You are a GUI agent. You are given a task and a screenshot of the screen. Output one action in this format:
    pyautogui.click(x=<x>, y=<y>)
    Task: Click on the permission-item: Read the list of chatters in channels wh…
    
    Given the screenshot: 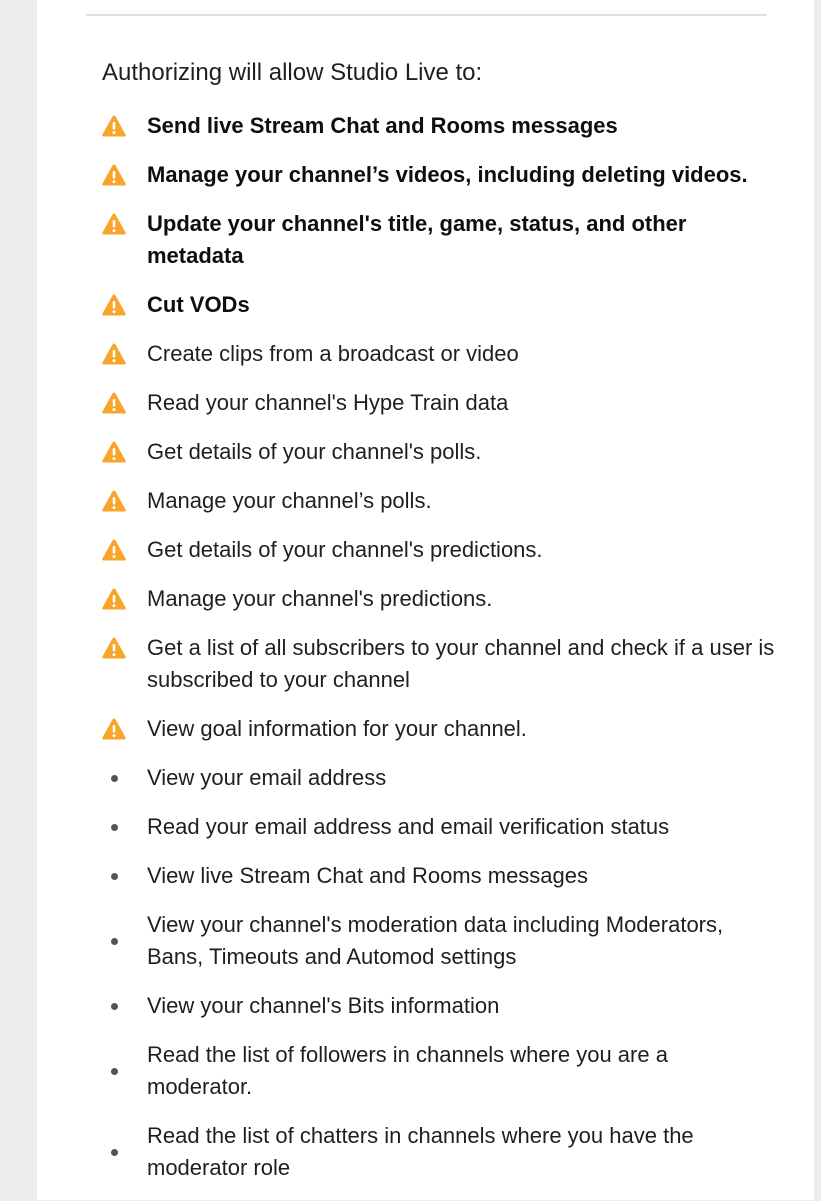 What is the action you would take?
    pyautogui.click(x=437, y=1152)
    